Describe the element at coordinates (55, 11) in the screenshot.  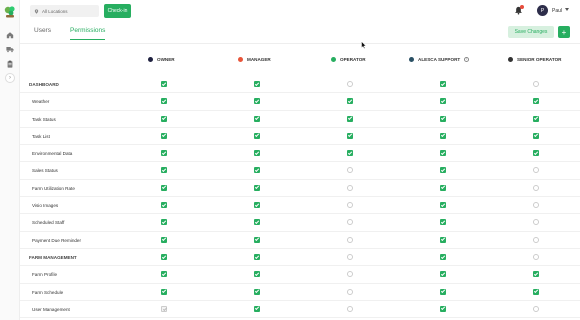
I see `location-select-value: All Locations` at that location.